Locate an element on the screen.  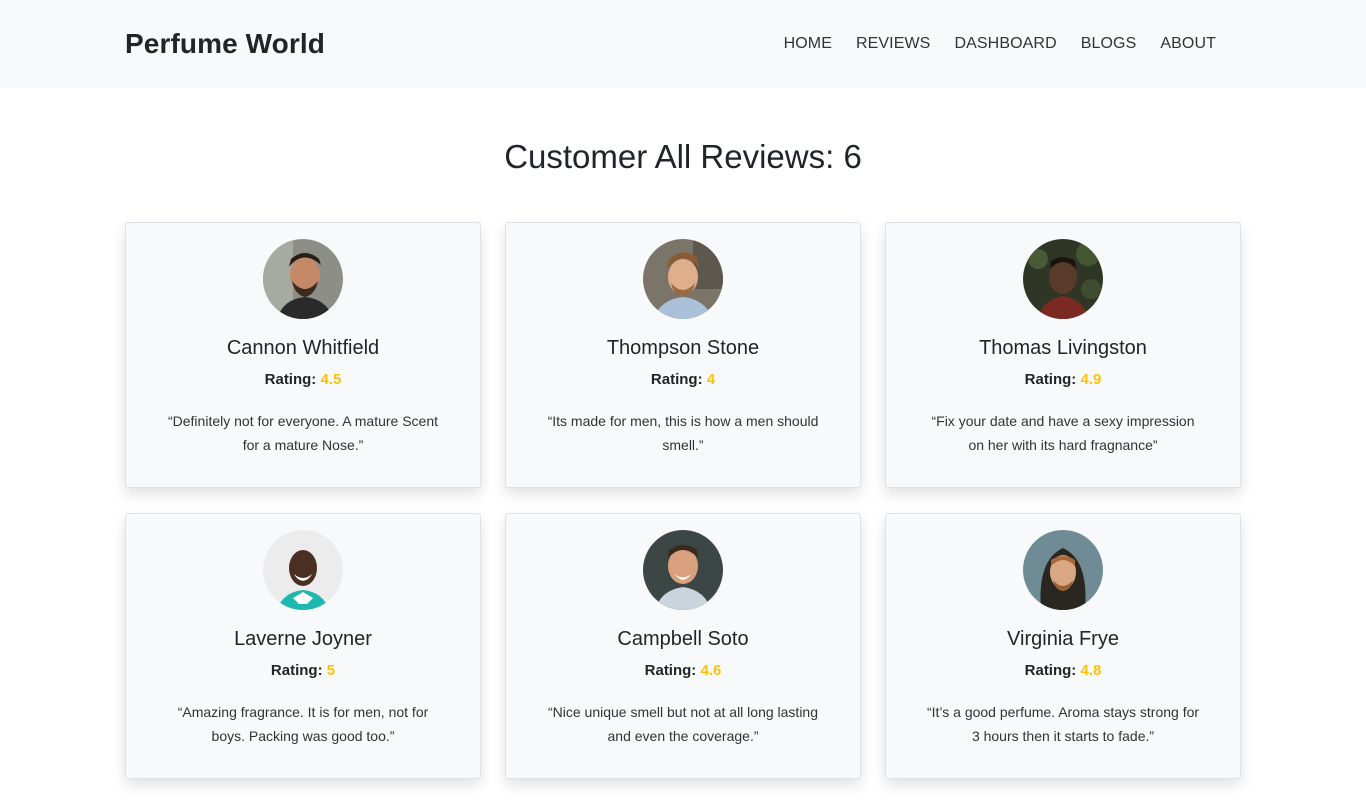
nav-link-about: ABOUT is located at coordinates (1188, 44).